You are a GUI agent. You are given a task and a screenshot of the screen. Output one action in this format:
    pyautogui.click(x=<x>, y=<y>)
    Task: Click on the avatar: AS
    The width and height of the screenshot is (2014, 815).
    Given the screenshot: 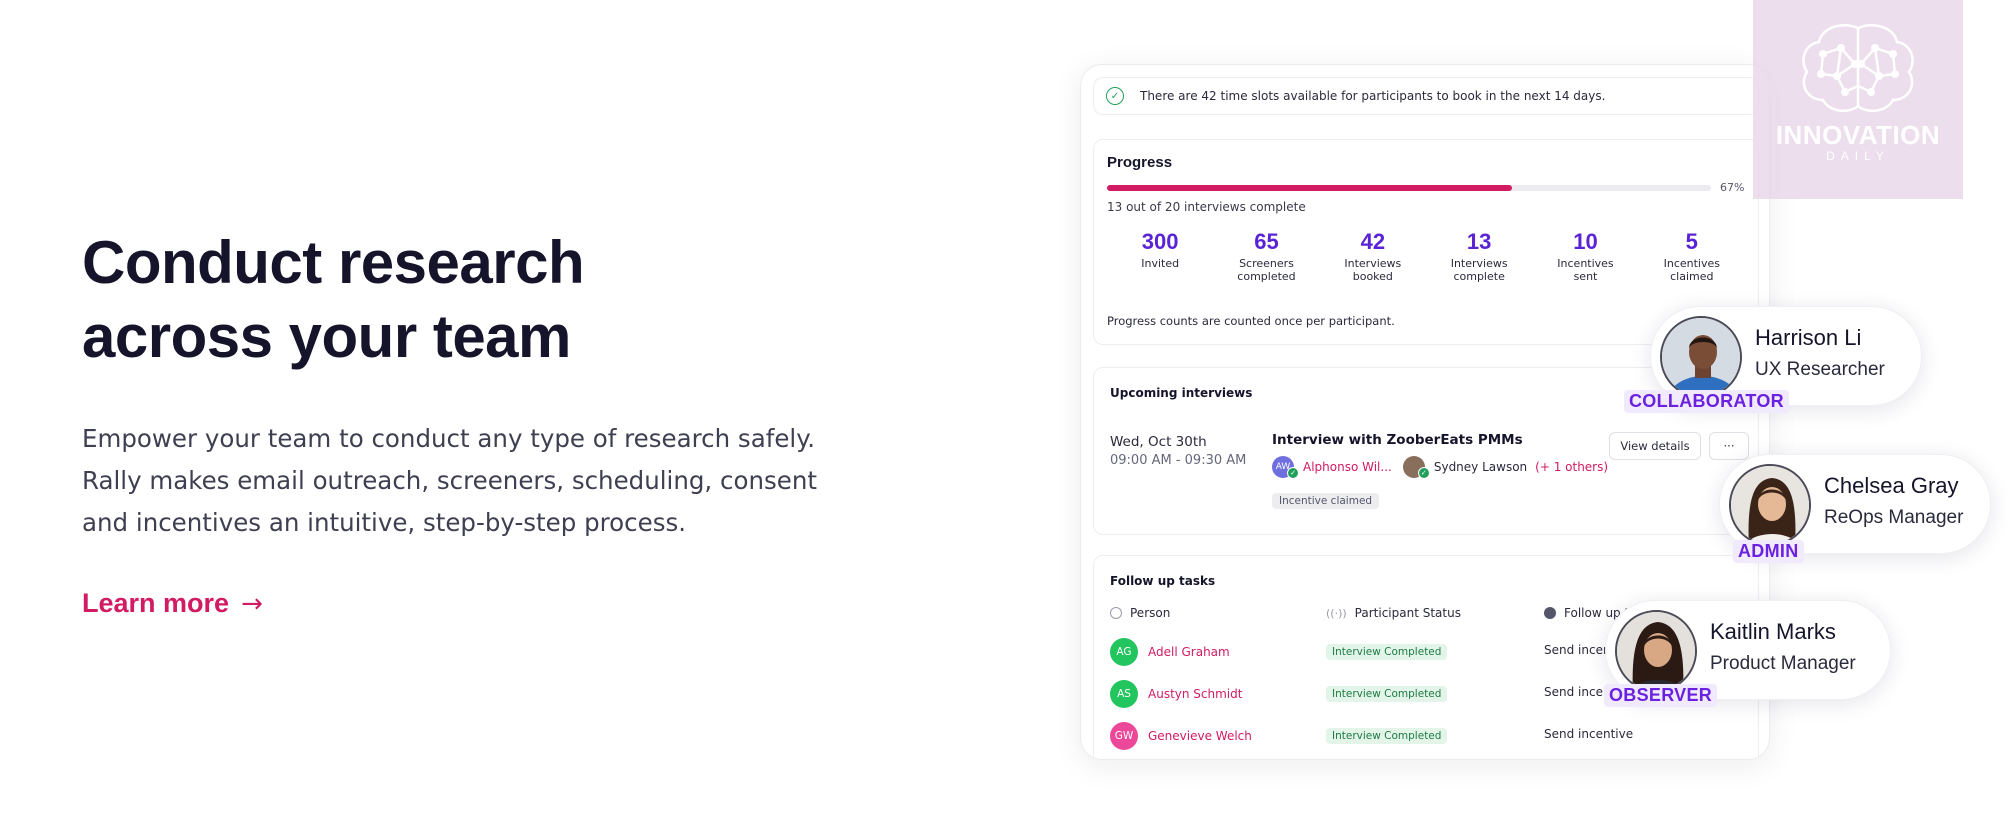 What is the action you would take?
    pyautogui.click(x=1124, y=694)
    